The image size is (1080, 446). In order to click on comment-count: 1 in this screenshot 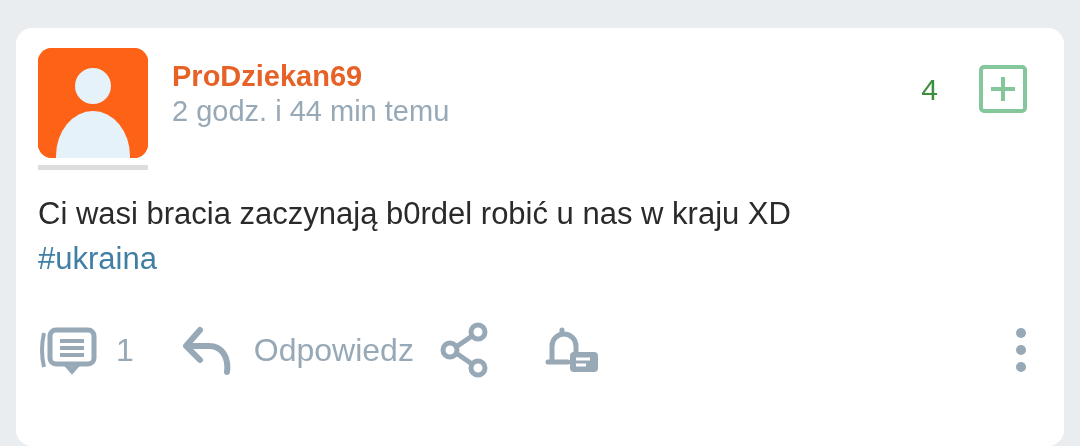, I will do `click(125, 350)`.